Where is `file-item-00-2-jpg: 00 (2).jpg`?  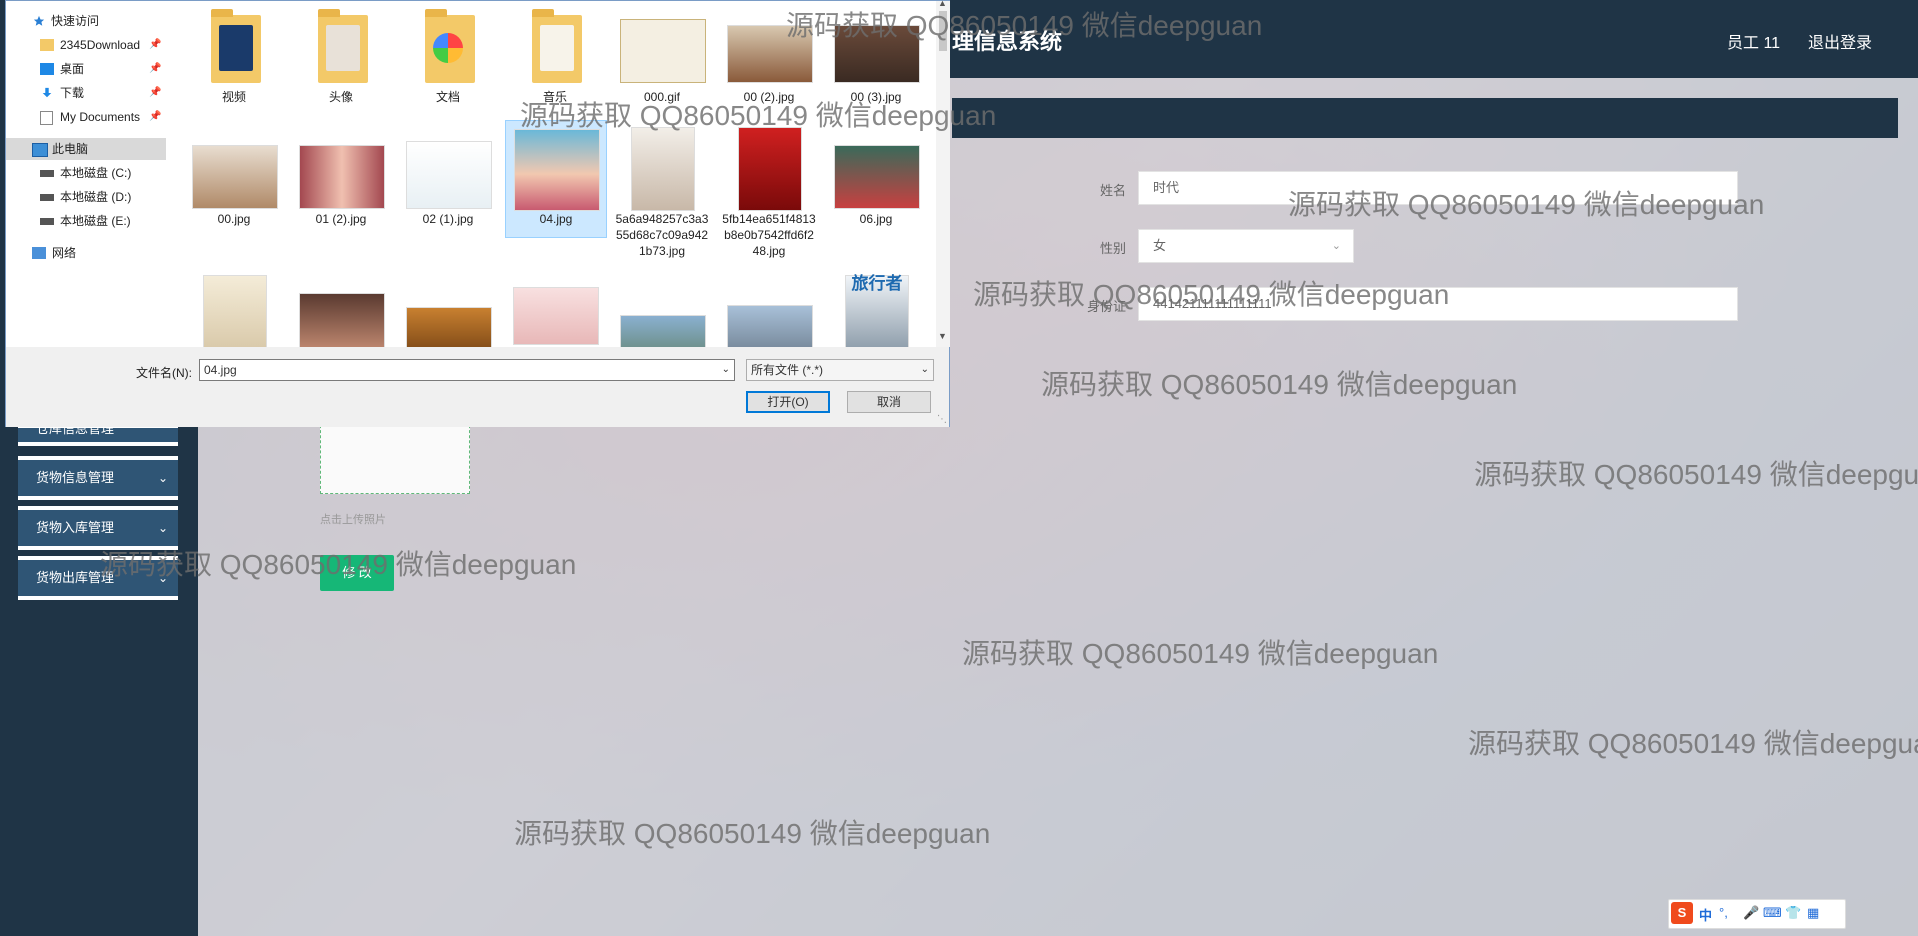
file-item-00-2-jpg: 00 (2).jpg is located at coordinates (769, 55).